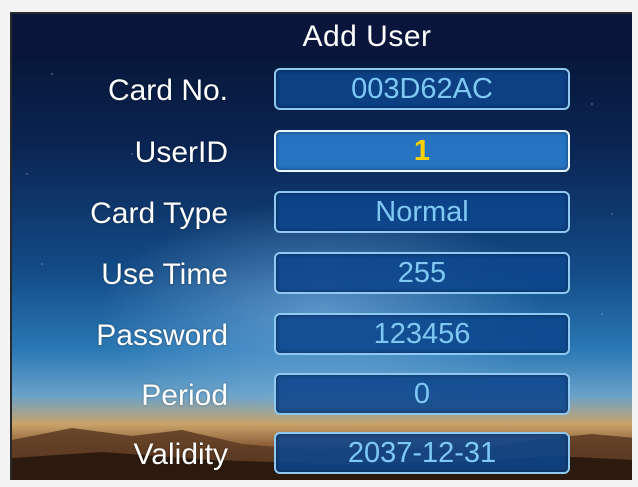  What do you see at coordinates (422, 273) in the screenshot?
I see `use-time-field: 255` at bounding box center [422, 273].